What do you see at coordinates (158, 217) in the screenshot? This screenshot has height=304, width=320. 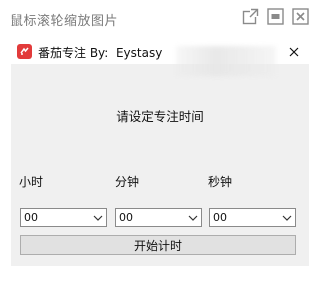 I see `minutes-dropdown: 00` at bounding box center [158, 217].